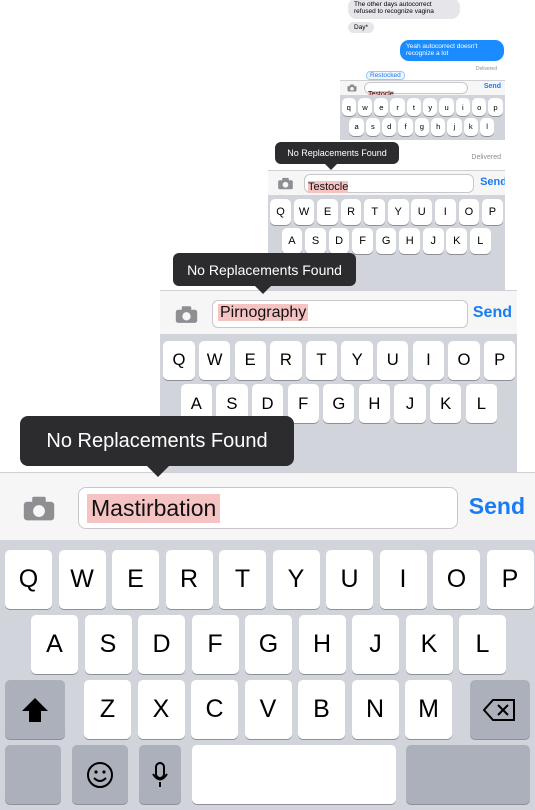  What do you see at coordinates (268, 508) in the screenshot?
I see `message-input: Mastirbation` at bounding box center [268, 508].